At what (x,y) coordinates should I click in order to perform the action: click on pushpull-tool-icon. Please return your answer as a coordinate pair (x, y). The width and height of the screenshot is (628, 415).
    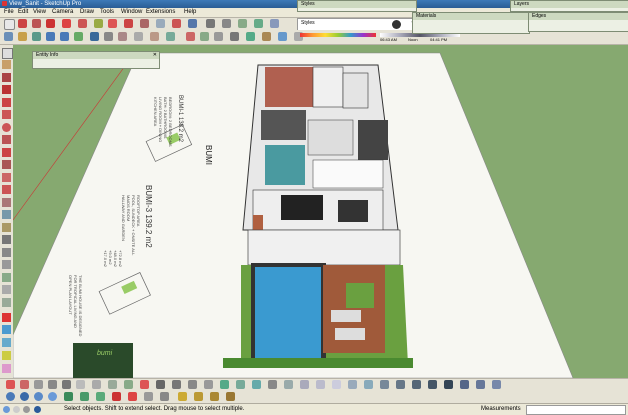
    Looking at the image, I should click on (6, 152).